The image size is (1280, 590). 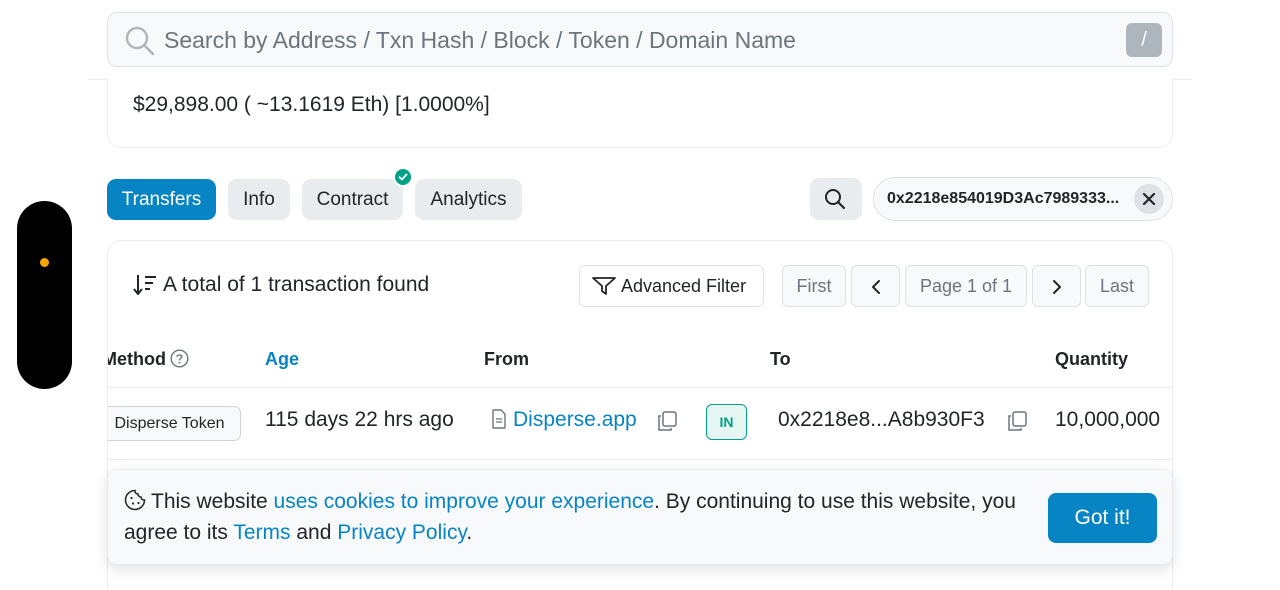 What do you see at coordinates (179, 358) in the screenshot?
I see `help-icon` at bounding box center [179, 358].